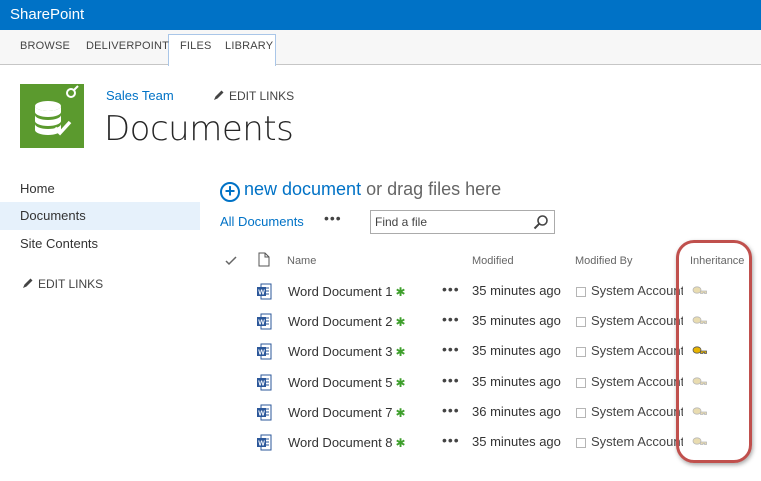 This screenshot has width=761, height=481. Describe the element at coordinates (57, 110) in the screenshot. I see `database-check-icon` at that location.